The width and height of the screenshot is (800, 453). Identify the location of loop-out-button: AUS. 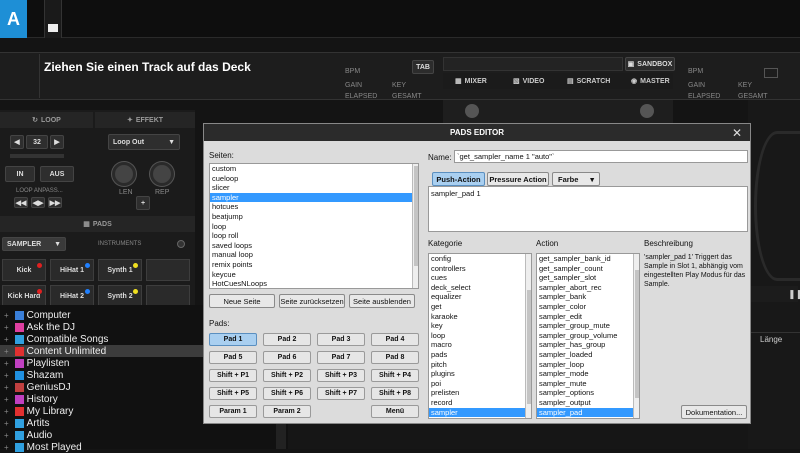
(57, 174).